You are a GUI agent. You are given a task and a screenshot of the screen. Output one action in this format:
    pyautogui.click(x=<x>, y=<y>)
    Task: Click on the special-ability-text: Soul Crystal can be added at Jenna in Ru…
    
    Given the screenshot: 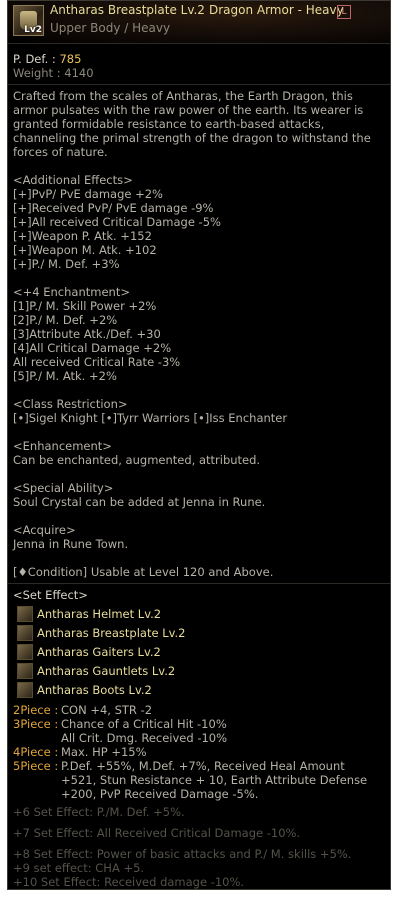 What is the action you would take?
    pyautogui.click(x=139, y=502)
    